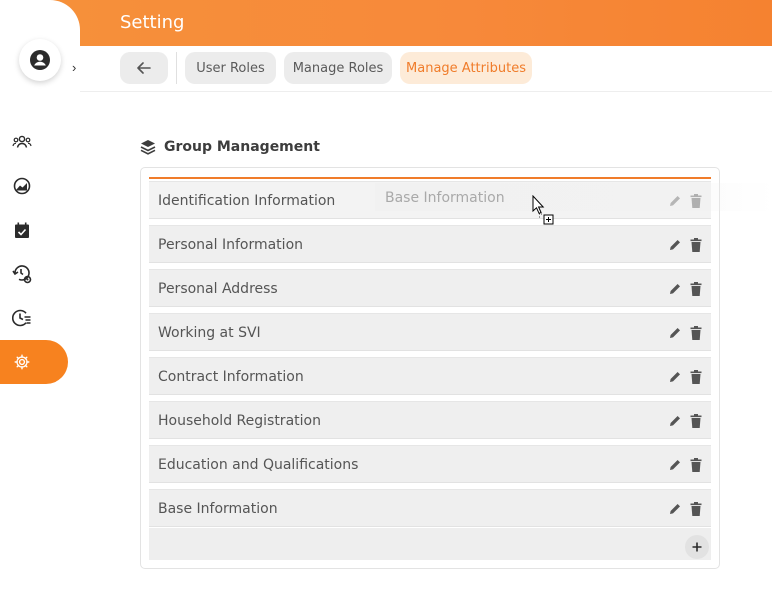 The width and height of the screenshot is (772, 602). I want to click on list-item: Working at SVI, so click(430, 332).